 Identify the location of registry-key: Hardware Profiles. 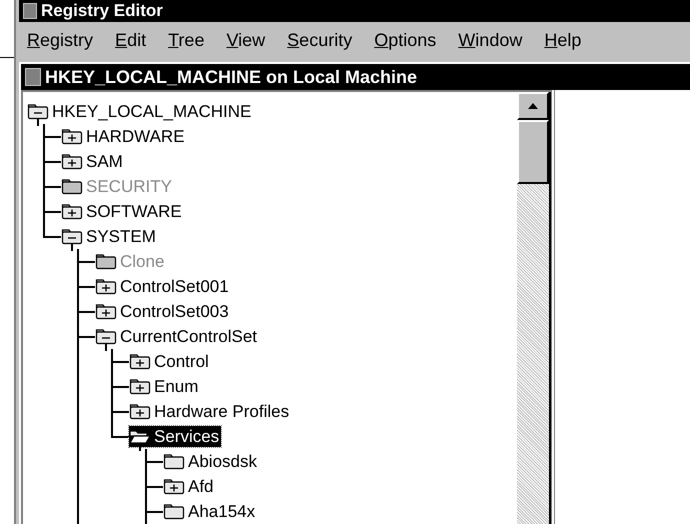
(210, 411).